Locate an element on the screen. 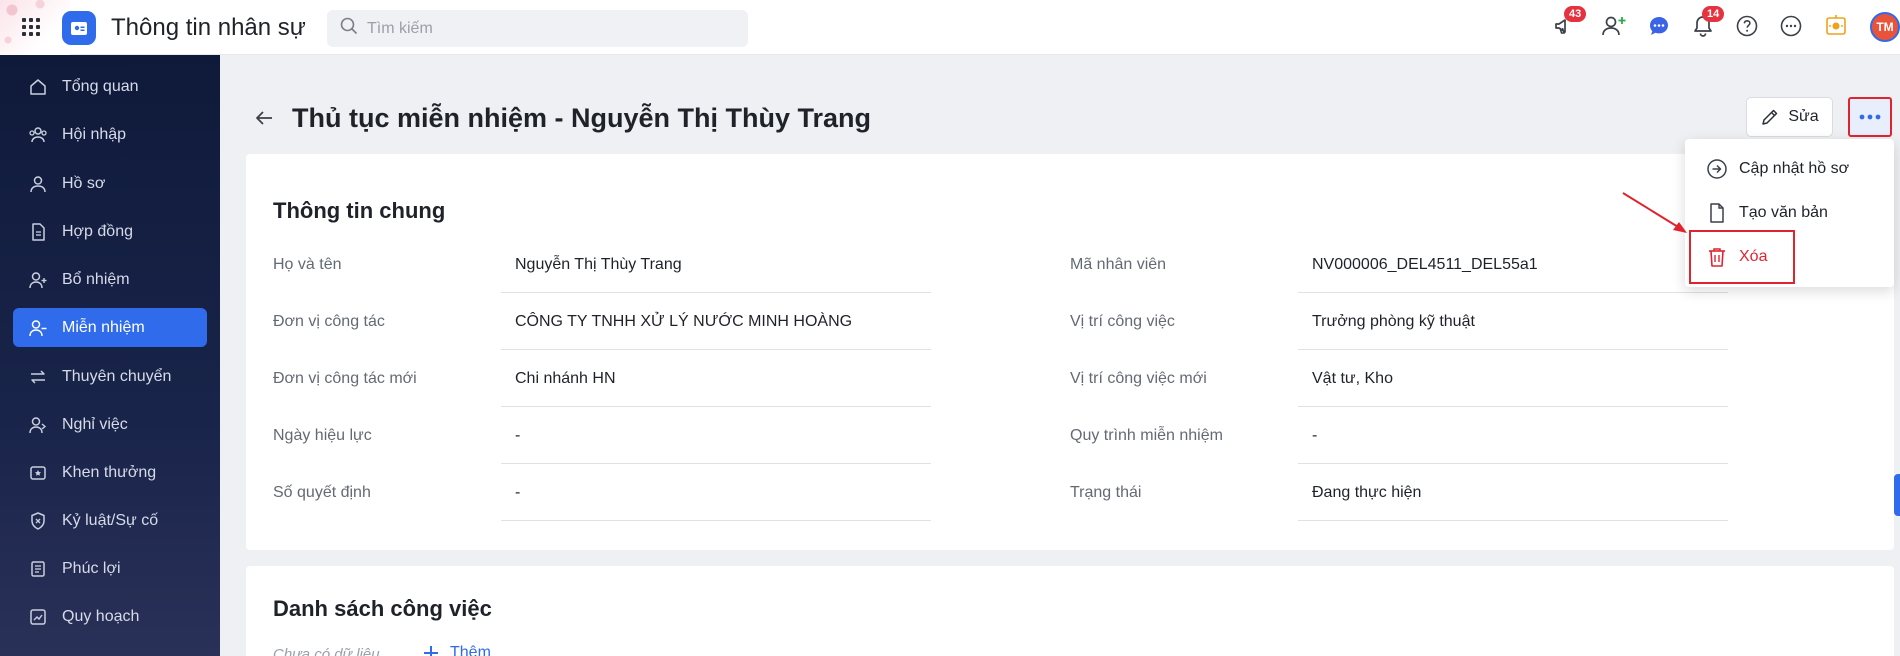  sidebar-item-label: Nghỉ việc is located at coordinates (95, 424).